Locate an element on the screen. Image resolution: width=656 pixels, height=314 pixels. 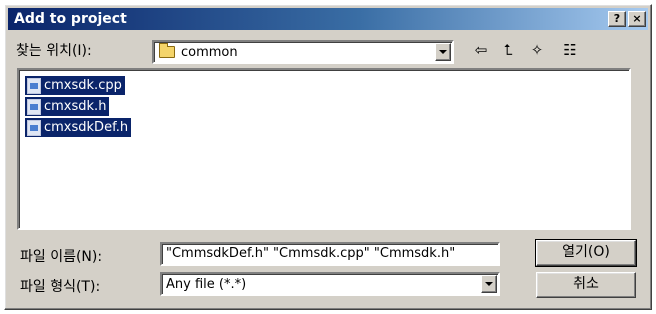
list-item: cmxsdkDef.h is located at coordinates (78, 127).